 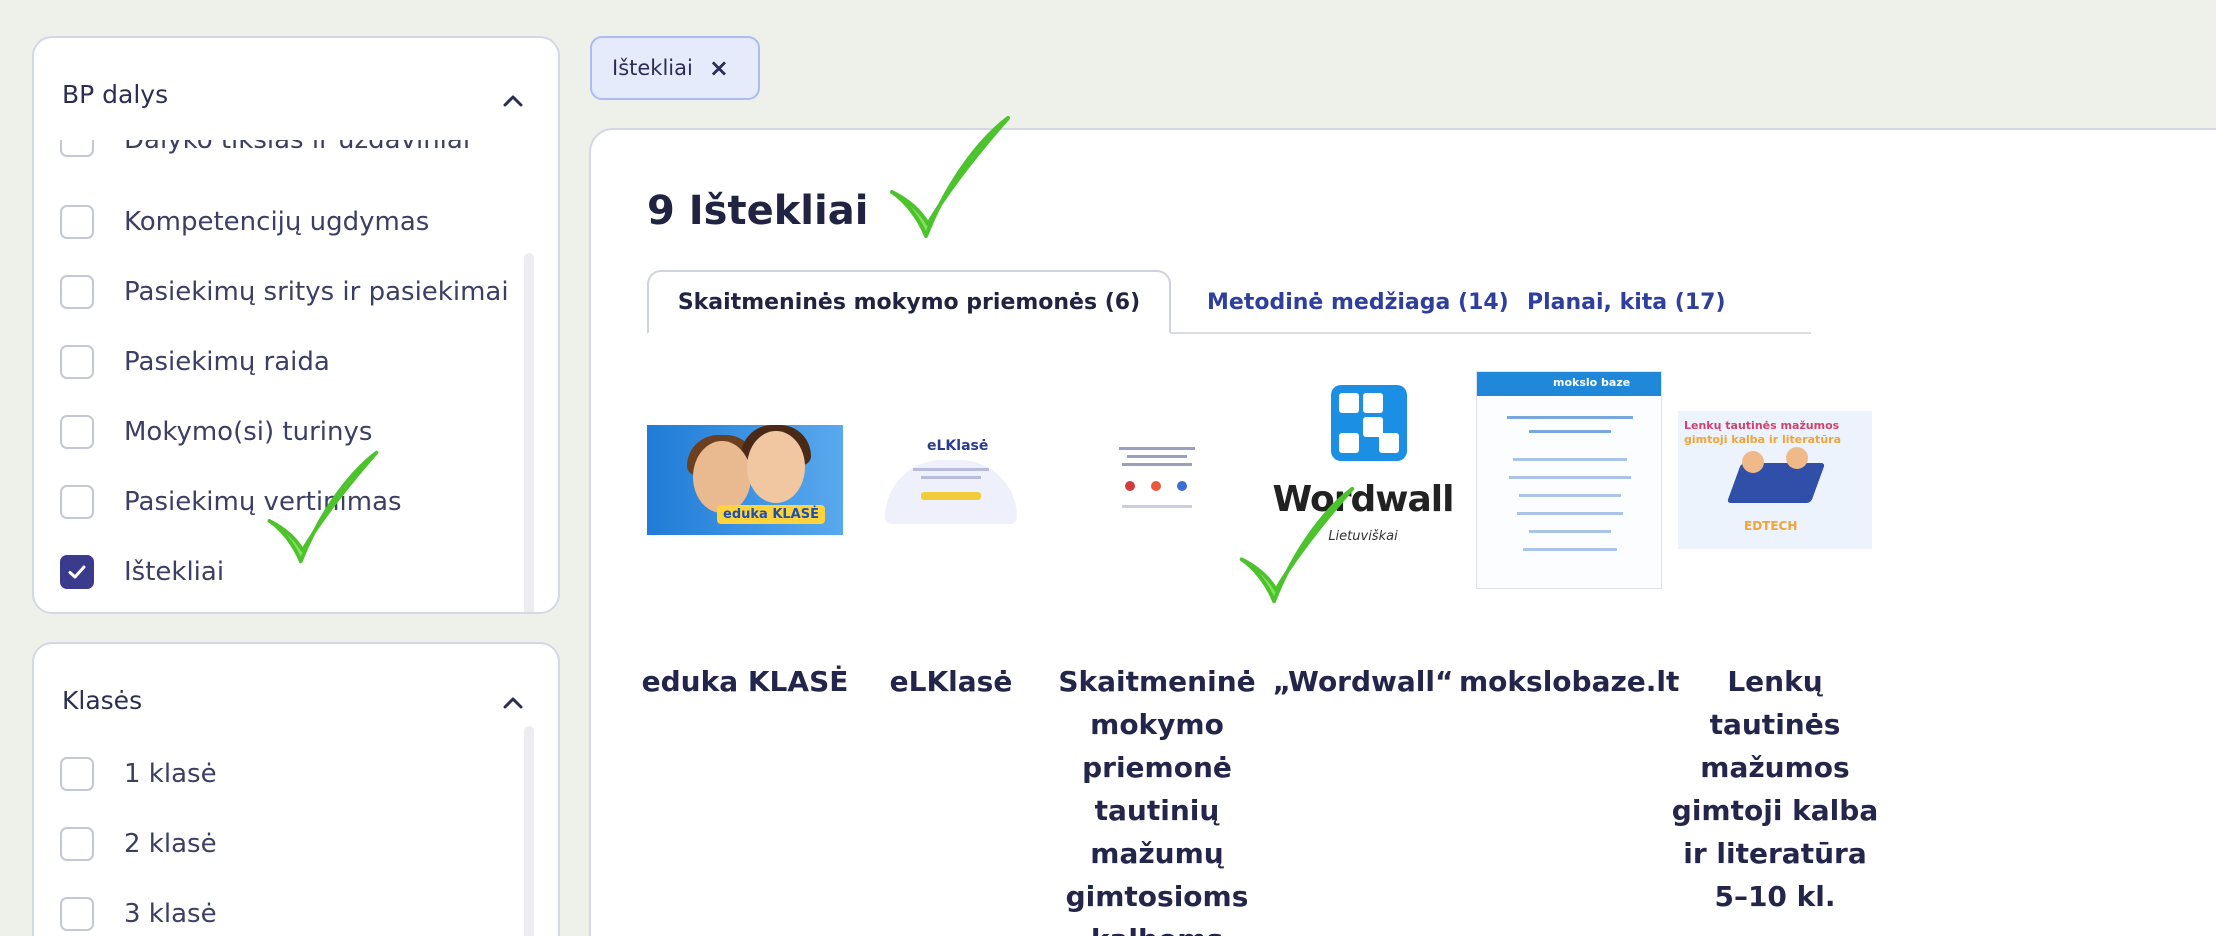 What do you see at coordinates (1592, 382) in the screenshot?
I see `thumbnail-logo-text: mokslo baze` at bounding box center [1592, 382].